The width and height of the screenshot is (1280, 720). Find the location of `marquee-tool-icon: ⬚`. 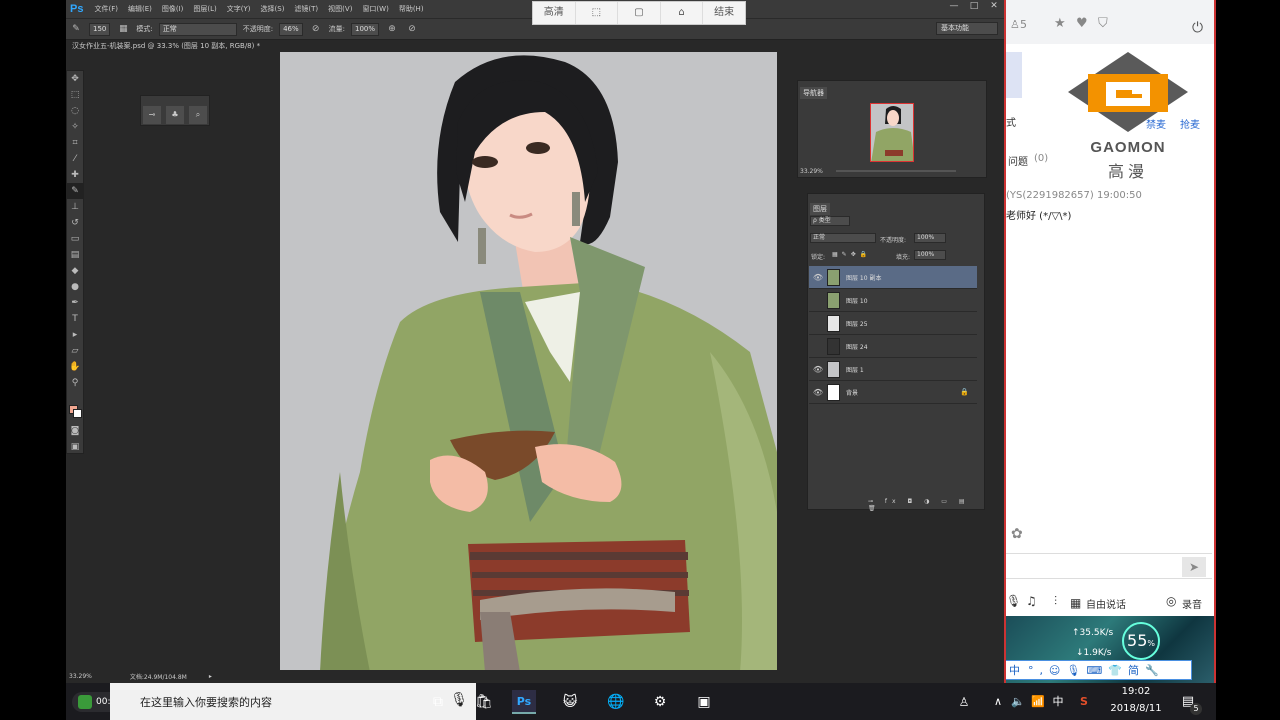

marquee-tool-icon: ⬚ is located at coordinates (75, 95).